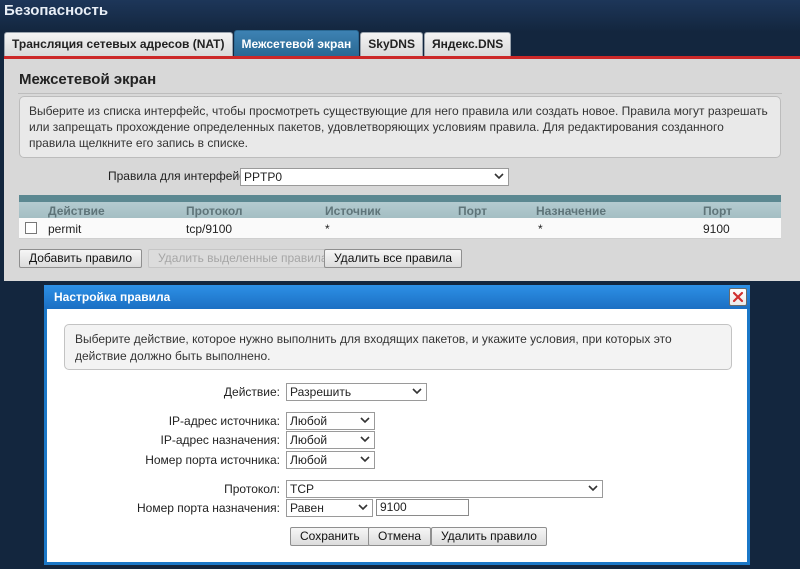 The width and height of the screenshot is (800, 569). Describe the element at coordinates (540, 229) in the screenshot. I see `row-destination: *` at that location.